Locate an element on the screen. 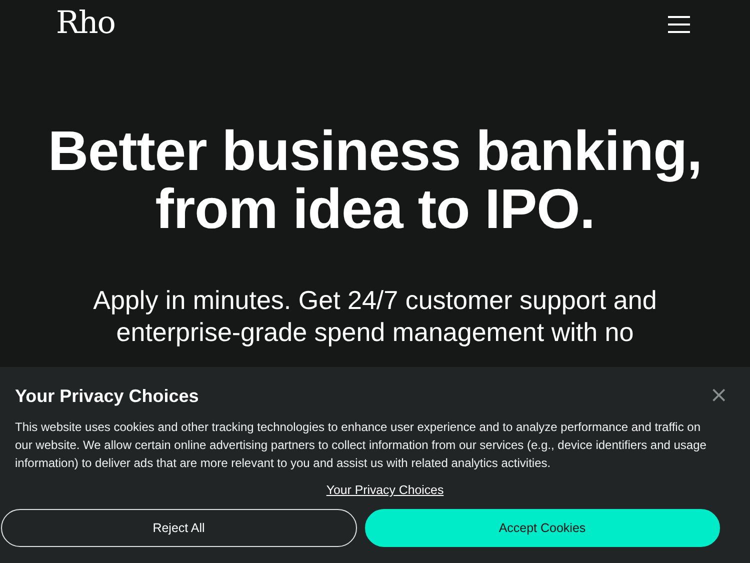  logo: Rho is located at coordinates (85, 23).